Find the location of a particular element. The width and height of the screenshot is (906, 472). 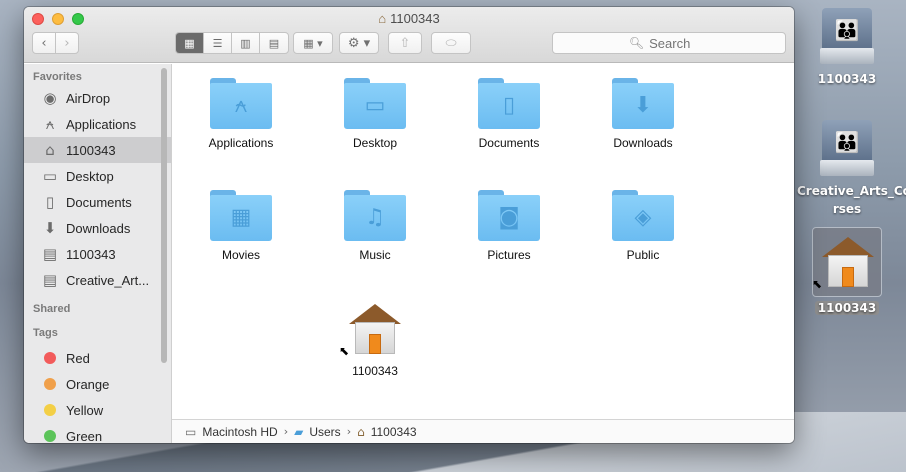

orange-tag-dot is located at coordinates (50, 384).